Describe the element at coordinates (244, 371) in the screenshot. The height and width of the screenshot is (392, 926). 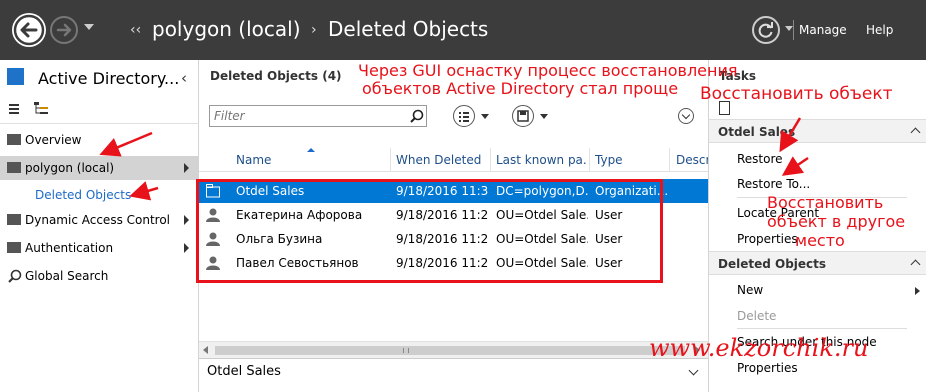
I see `preview-title: Otdel Sales` at that location.